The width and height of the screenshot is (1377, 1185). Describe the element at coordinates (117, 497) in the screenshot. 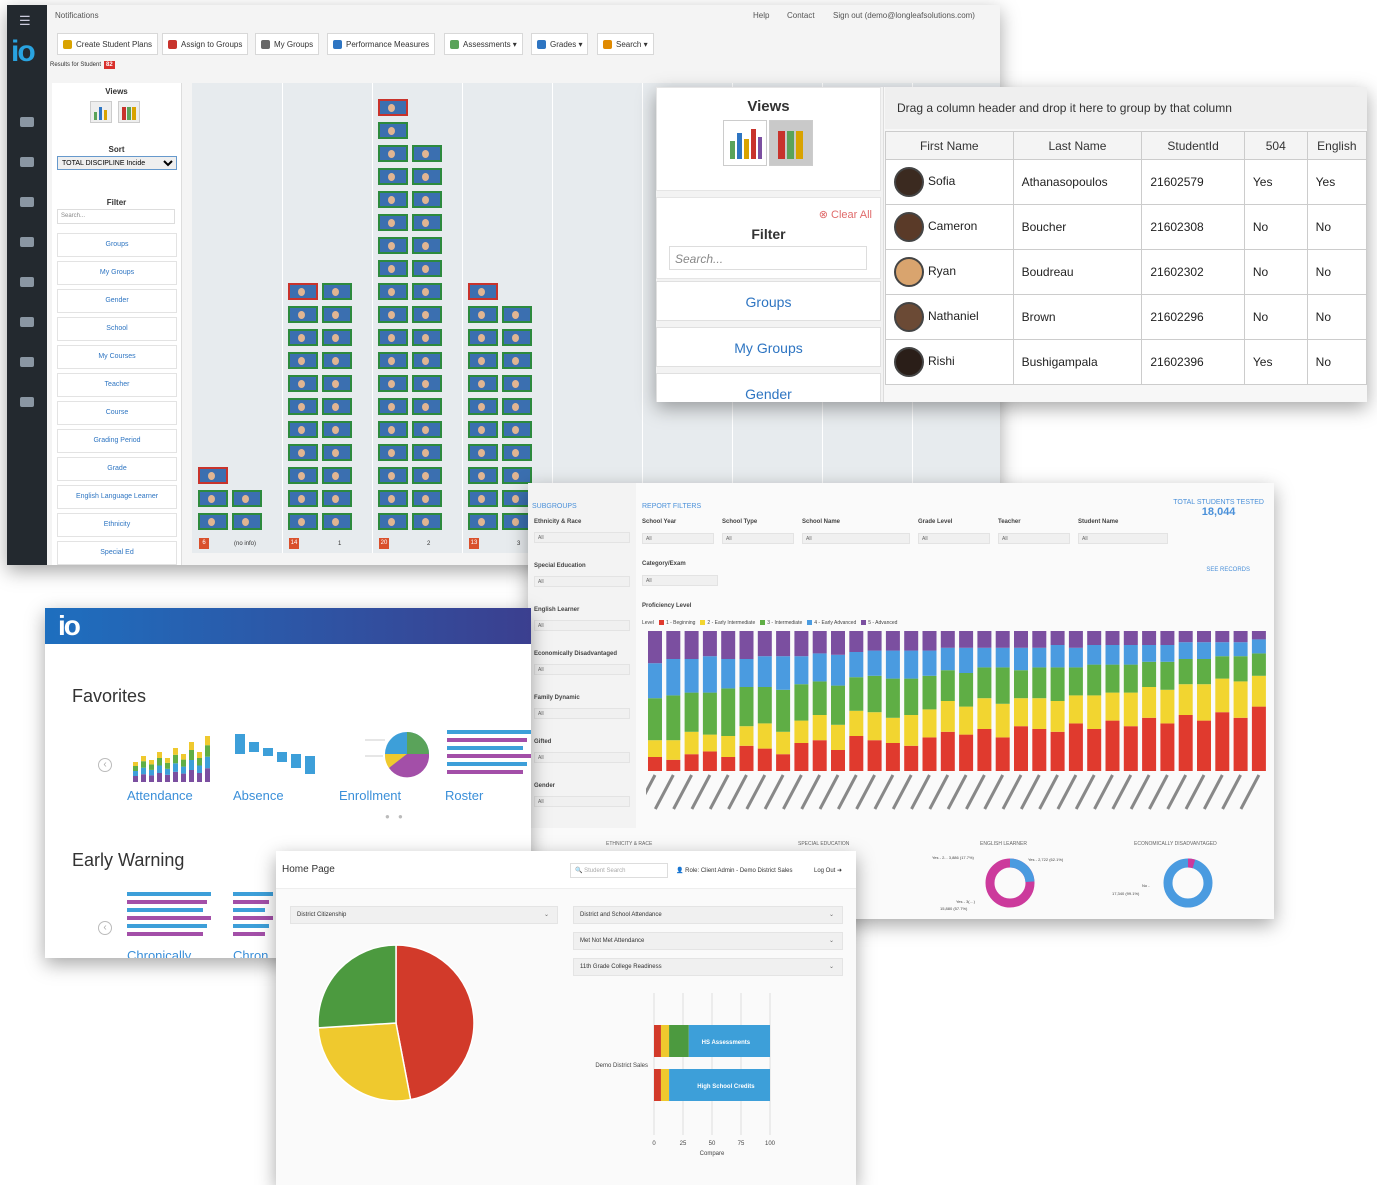

I see `filter-item: English Language Learner` at that location.